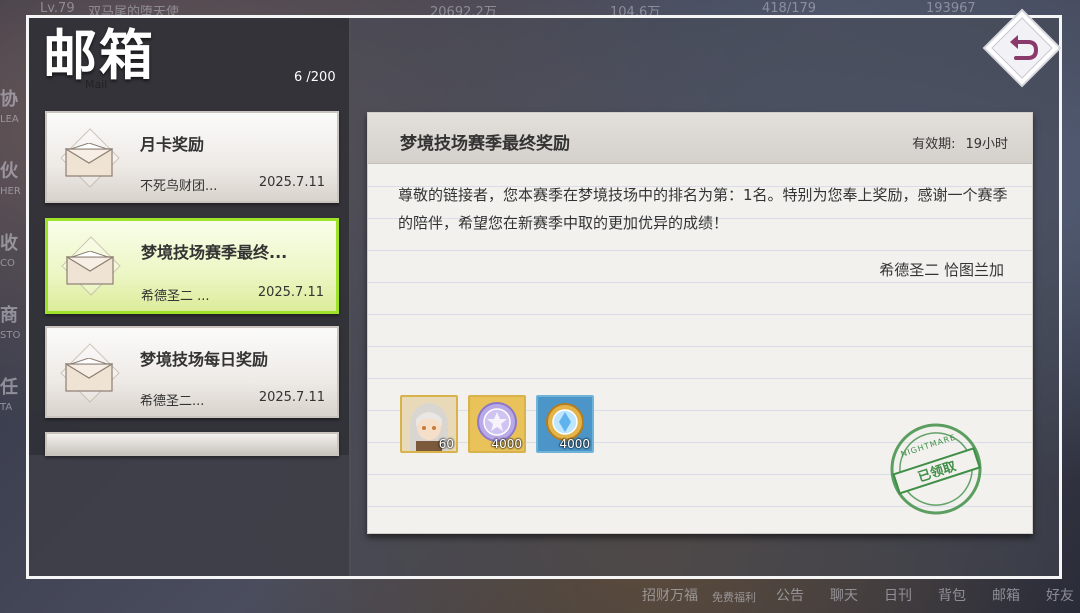 The width and height of the screenshot is (1080, 613). I want to click on reward-item: 60, so click(429, 424).